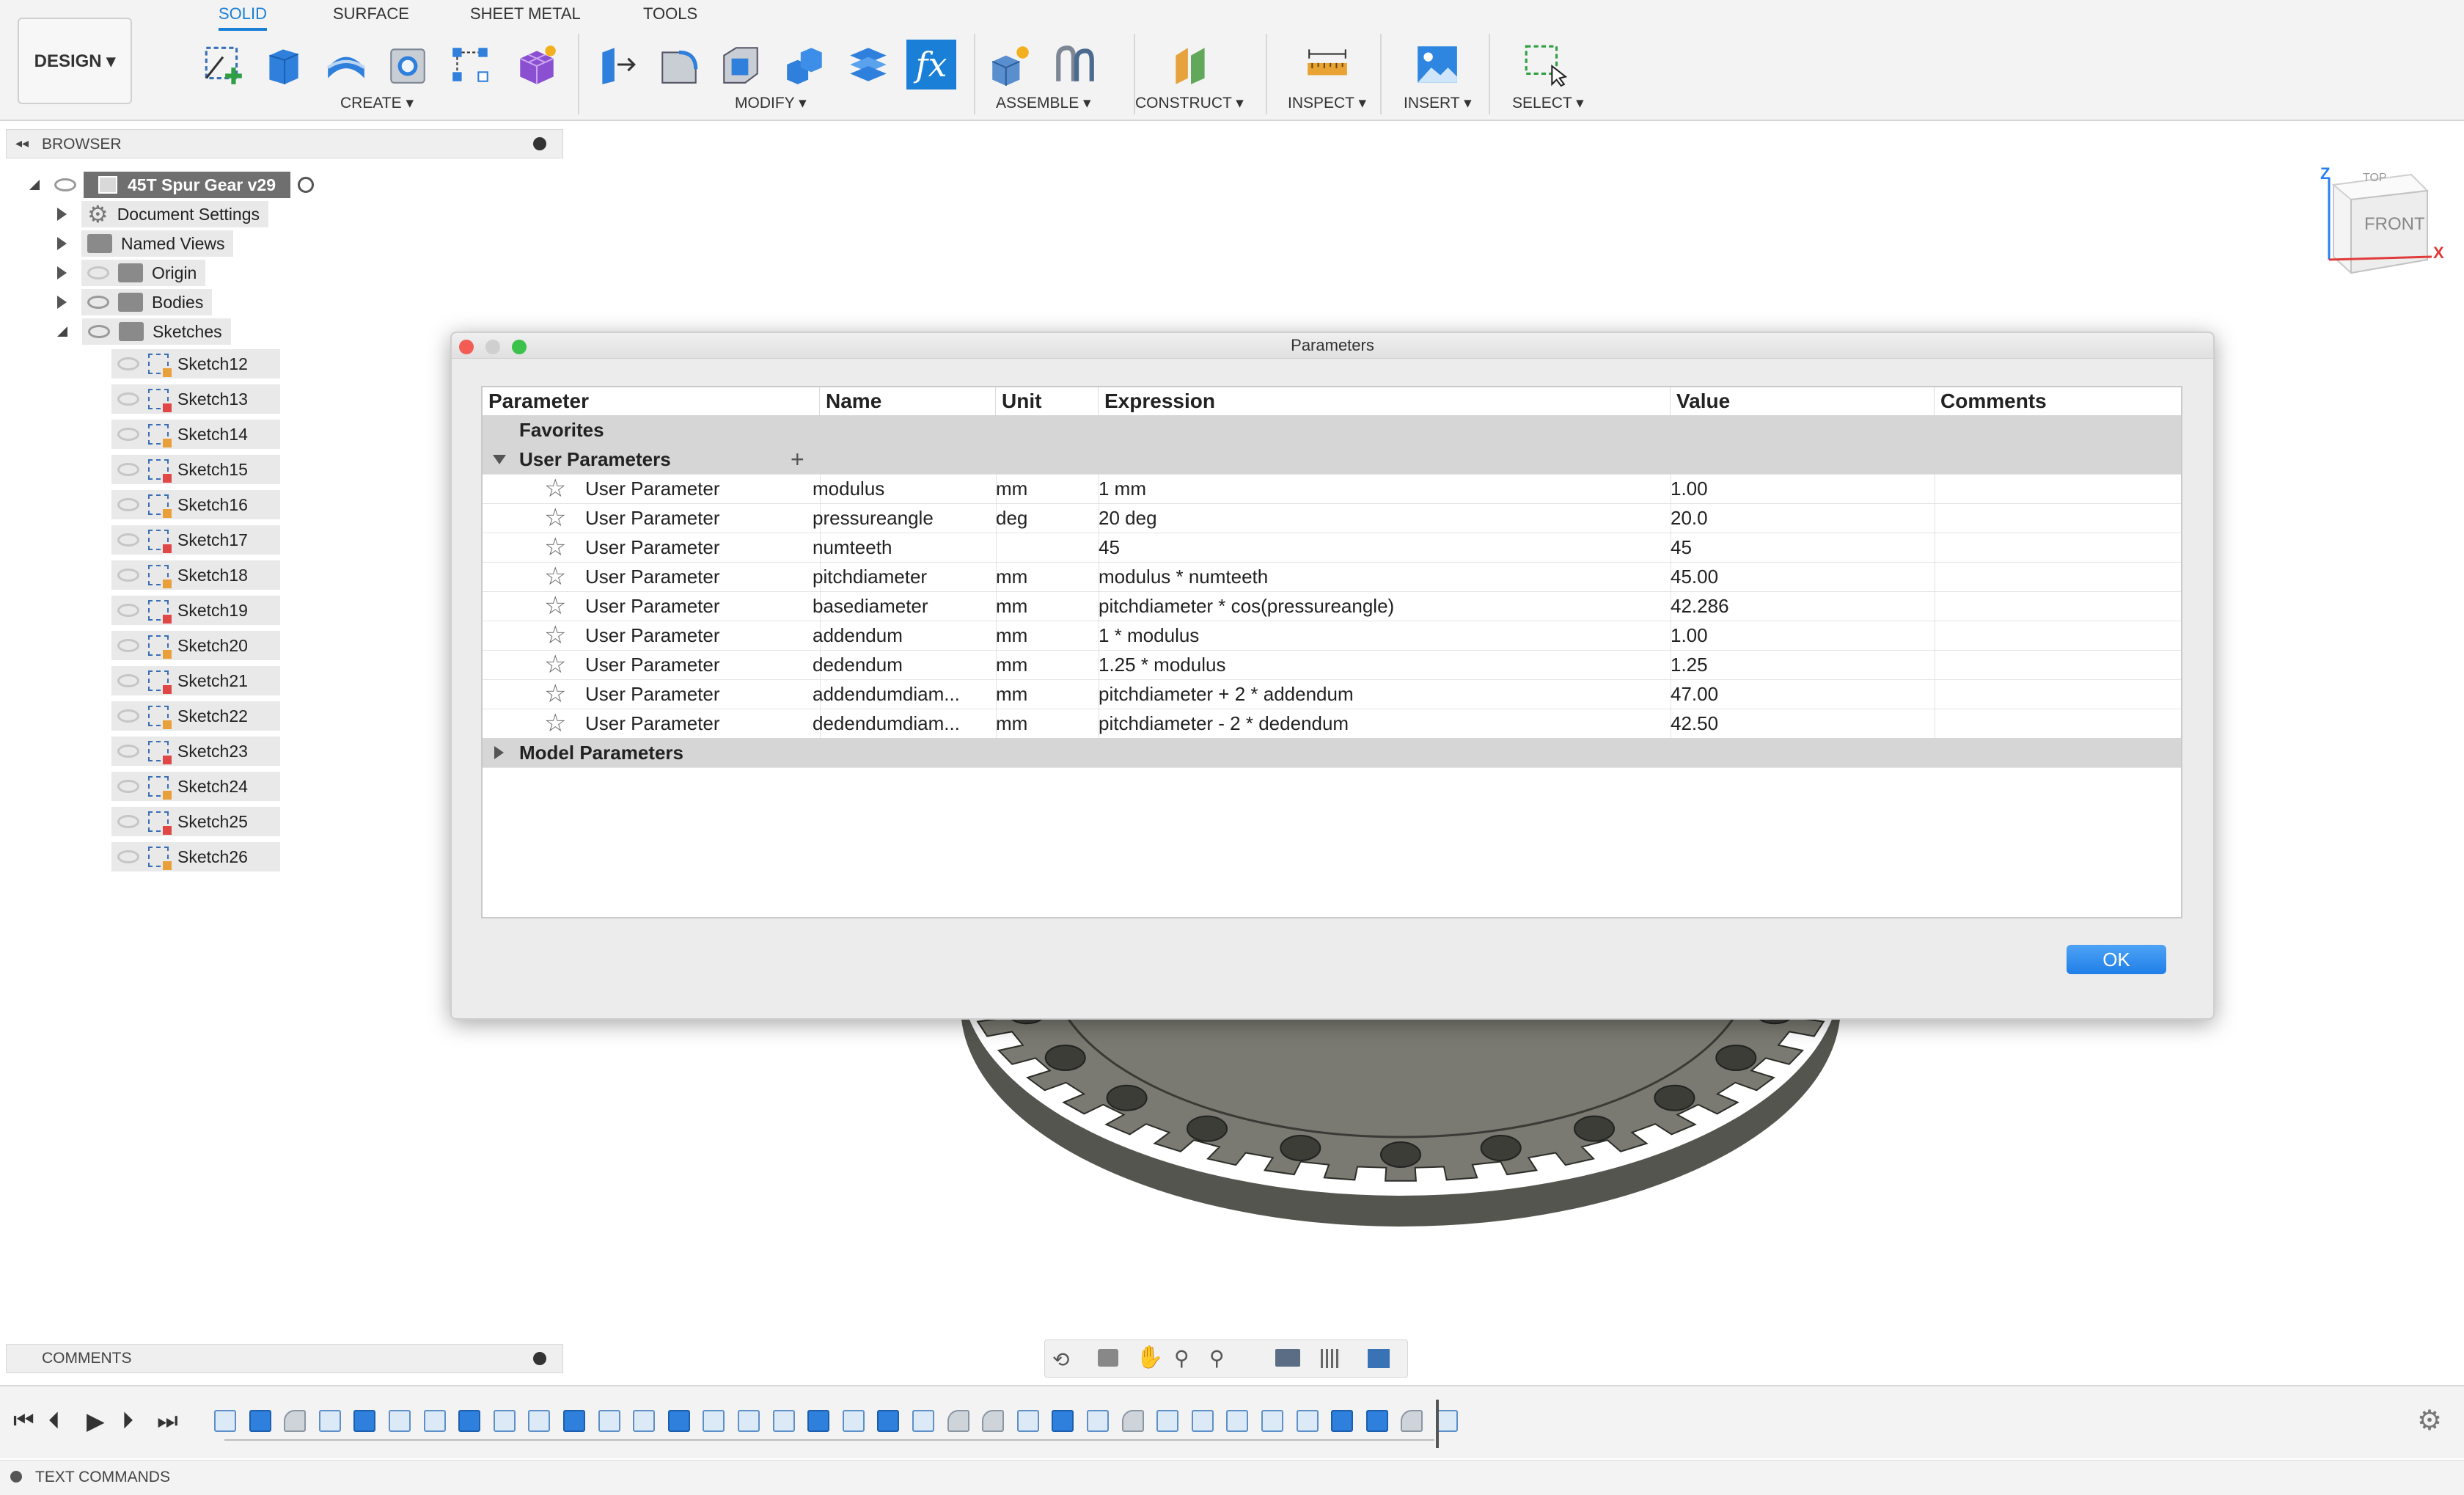 The width and height of the screenshot is (2464, 1495). I want to click on col-comments-header: Comments, so click(2058, 401).